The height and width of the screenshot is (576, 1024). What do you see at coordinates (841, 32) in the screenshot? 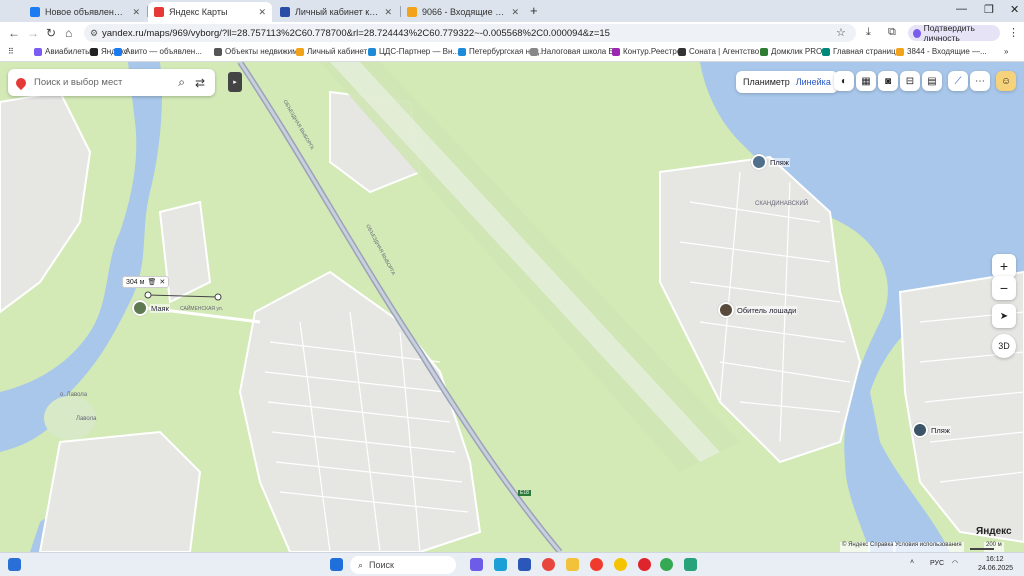
I see `bookmark-star-icon: ☆` at bounding box center [841, 32].